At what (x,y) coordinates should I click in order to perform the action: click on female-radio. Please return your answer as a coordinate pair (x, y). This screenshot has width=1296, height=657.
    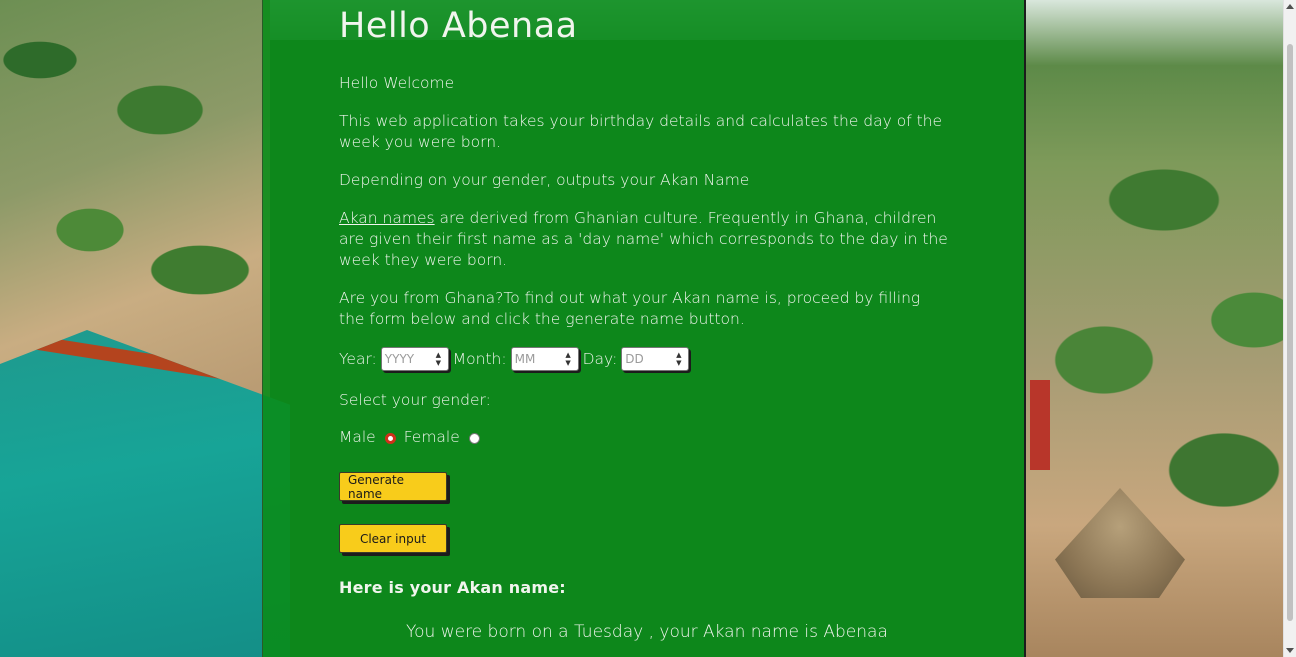
    Looking at the image, I should click on (474, 438).